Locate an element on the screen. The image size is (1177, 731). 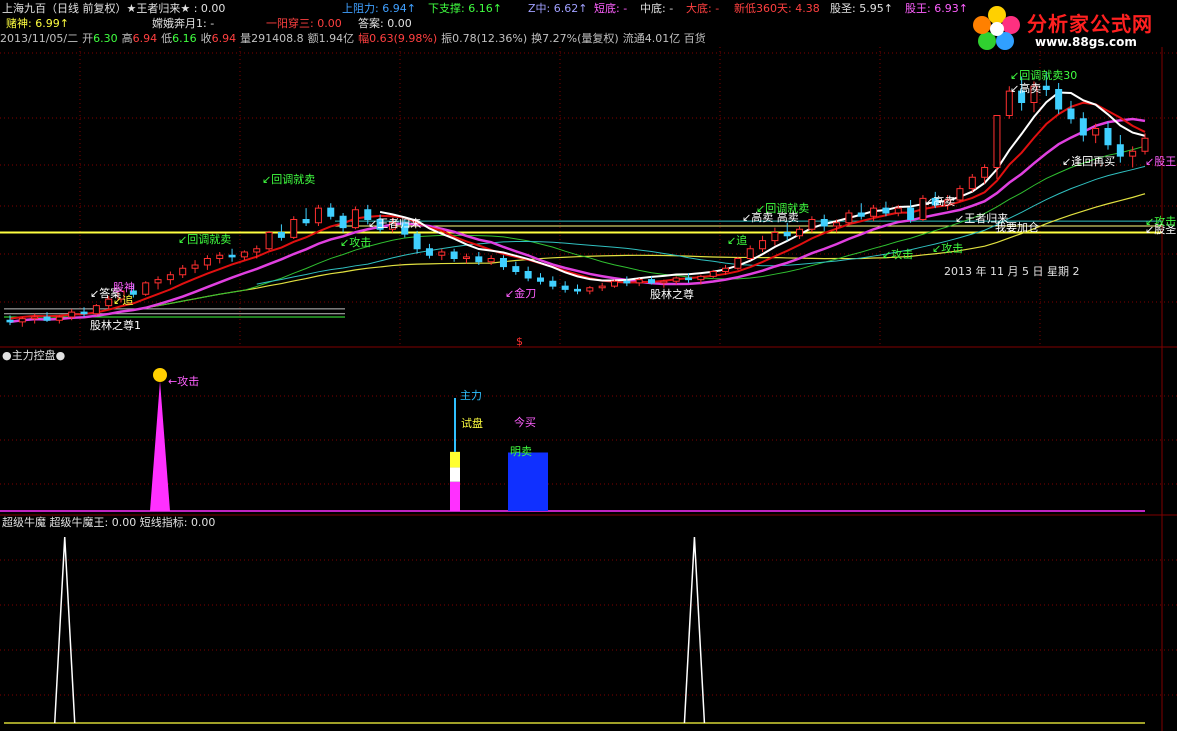
main-label-14: ↙回调就卖30 is located at coordinates (1043, 75).